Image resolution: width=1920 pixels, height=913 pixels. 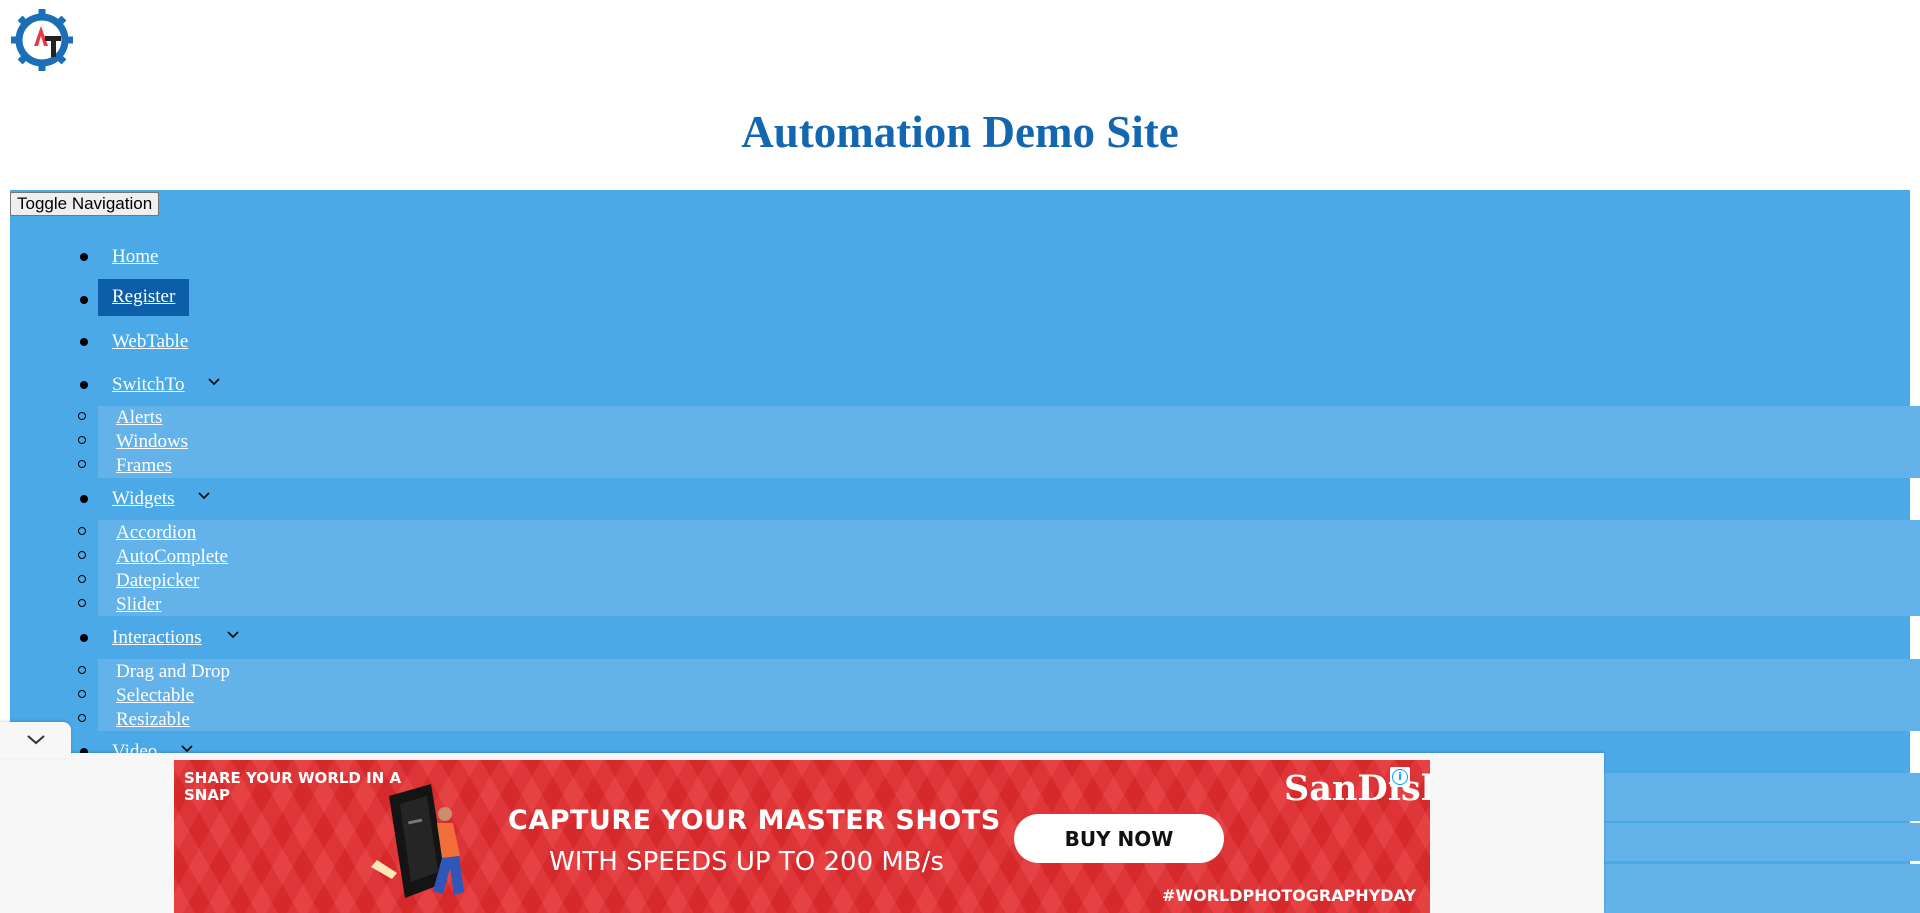 I want to click on ad-info-button: i, so click(x=1400, y=777).